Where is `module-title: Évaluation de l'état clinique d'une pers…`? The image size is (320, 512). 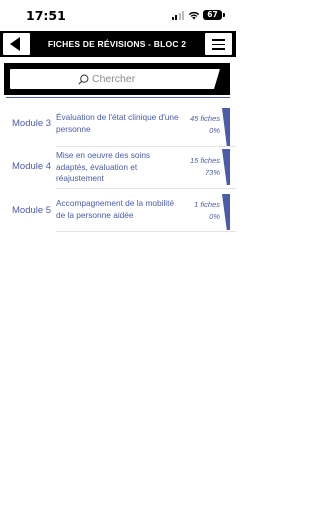 module-title: Évaluation de l'état clinique d'une pers… is located at coordinates (117, 123).